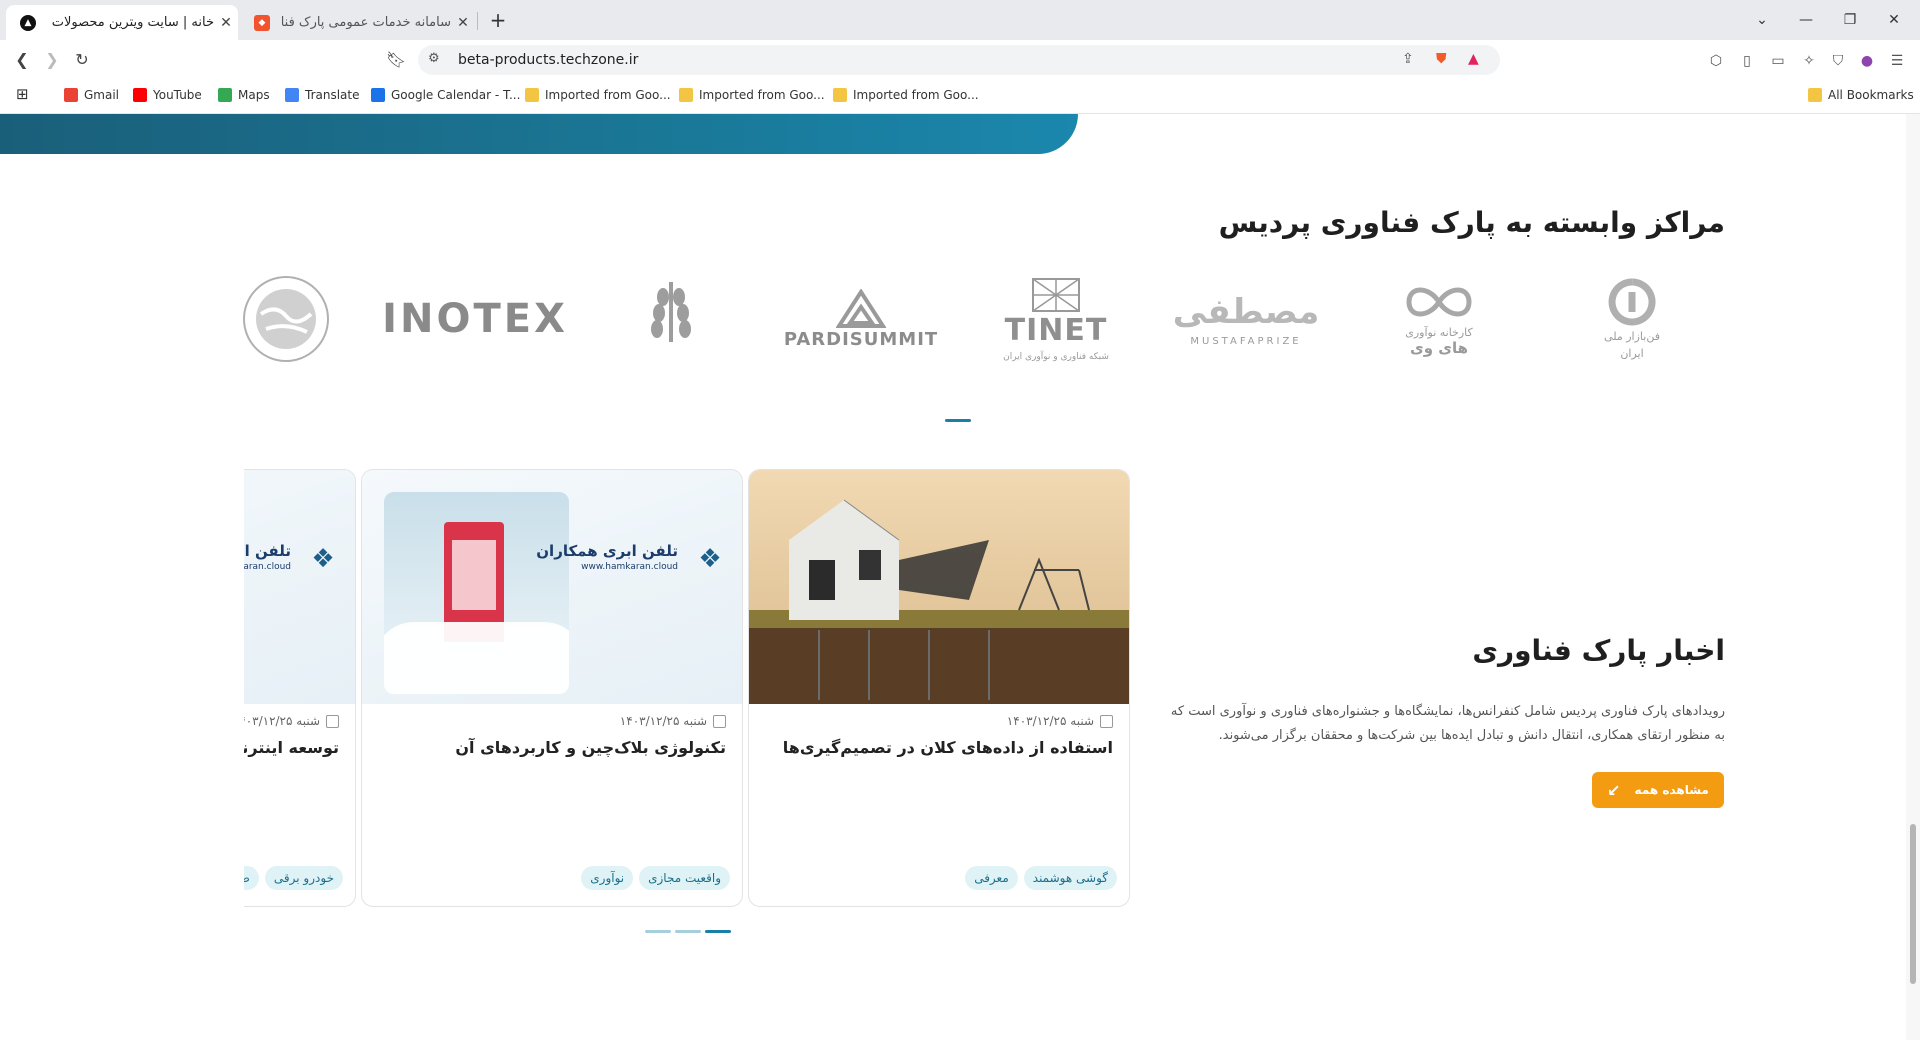  I want to click on fanbazar-mark-icon, so click(1632, 302).